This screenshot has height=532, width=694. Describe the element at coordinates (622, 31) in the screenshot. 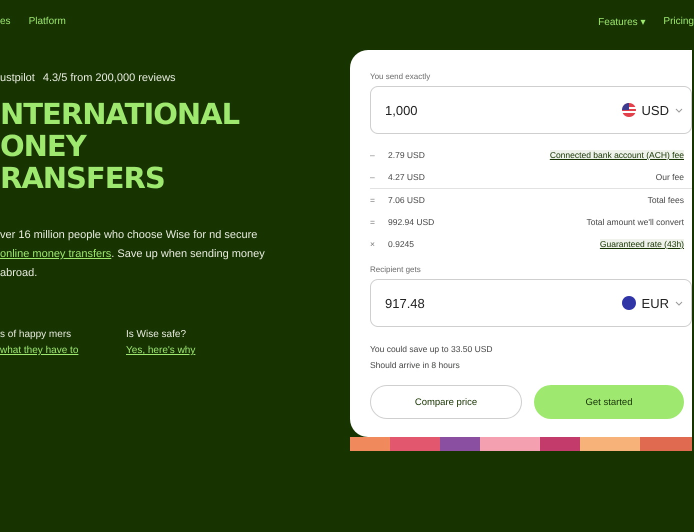

I see `nav-link: Features ▾` at that location.